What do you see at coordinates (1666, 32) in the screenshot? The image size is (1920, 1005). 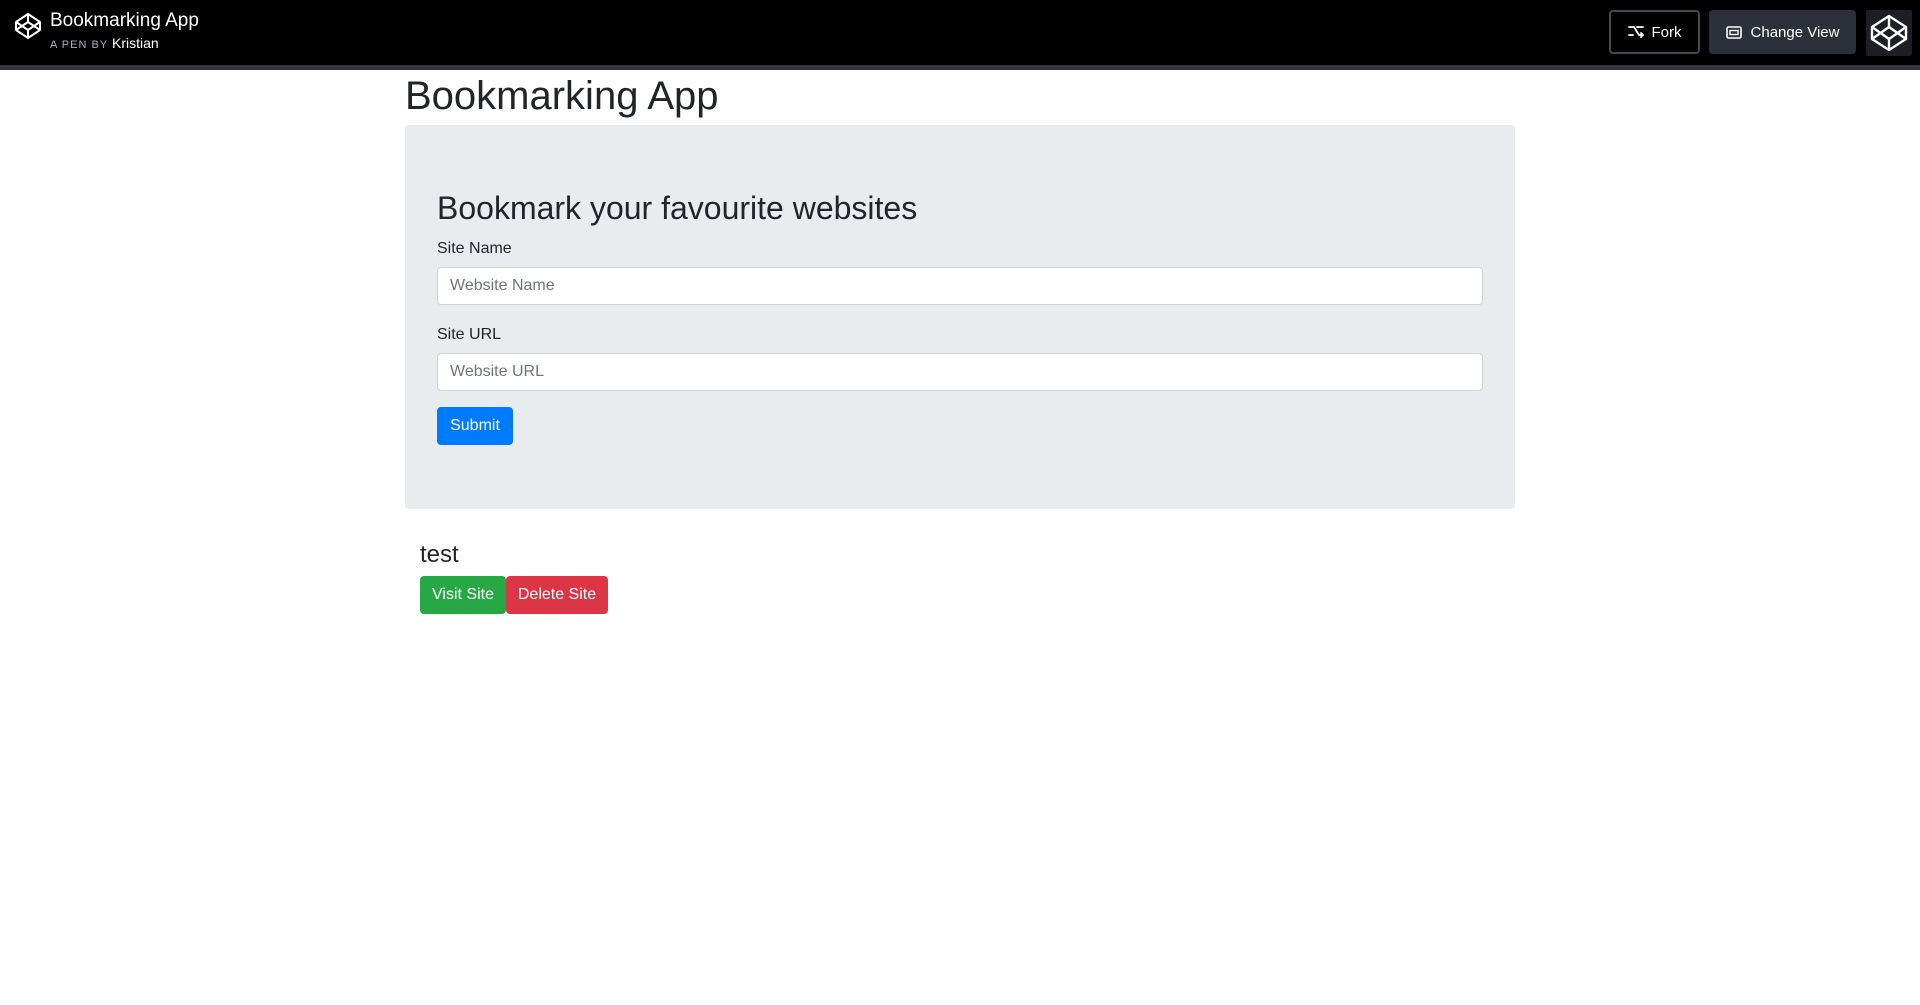 I see `fork-label: Fork` at bounding box center [1666, 32].